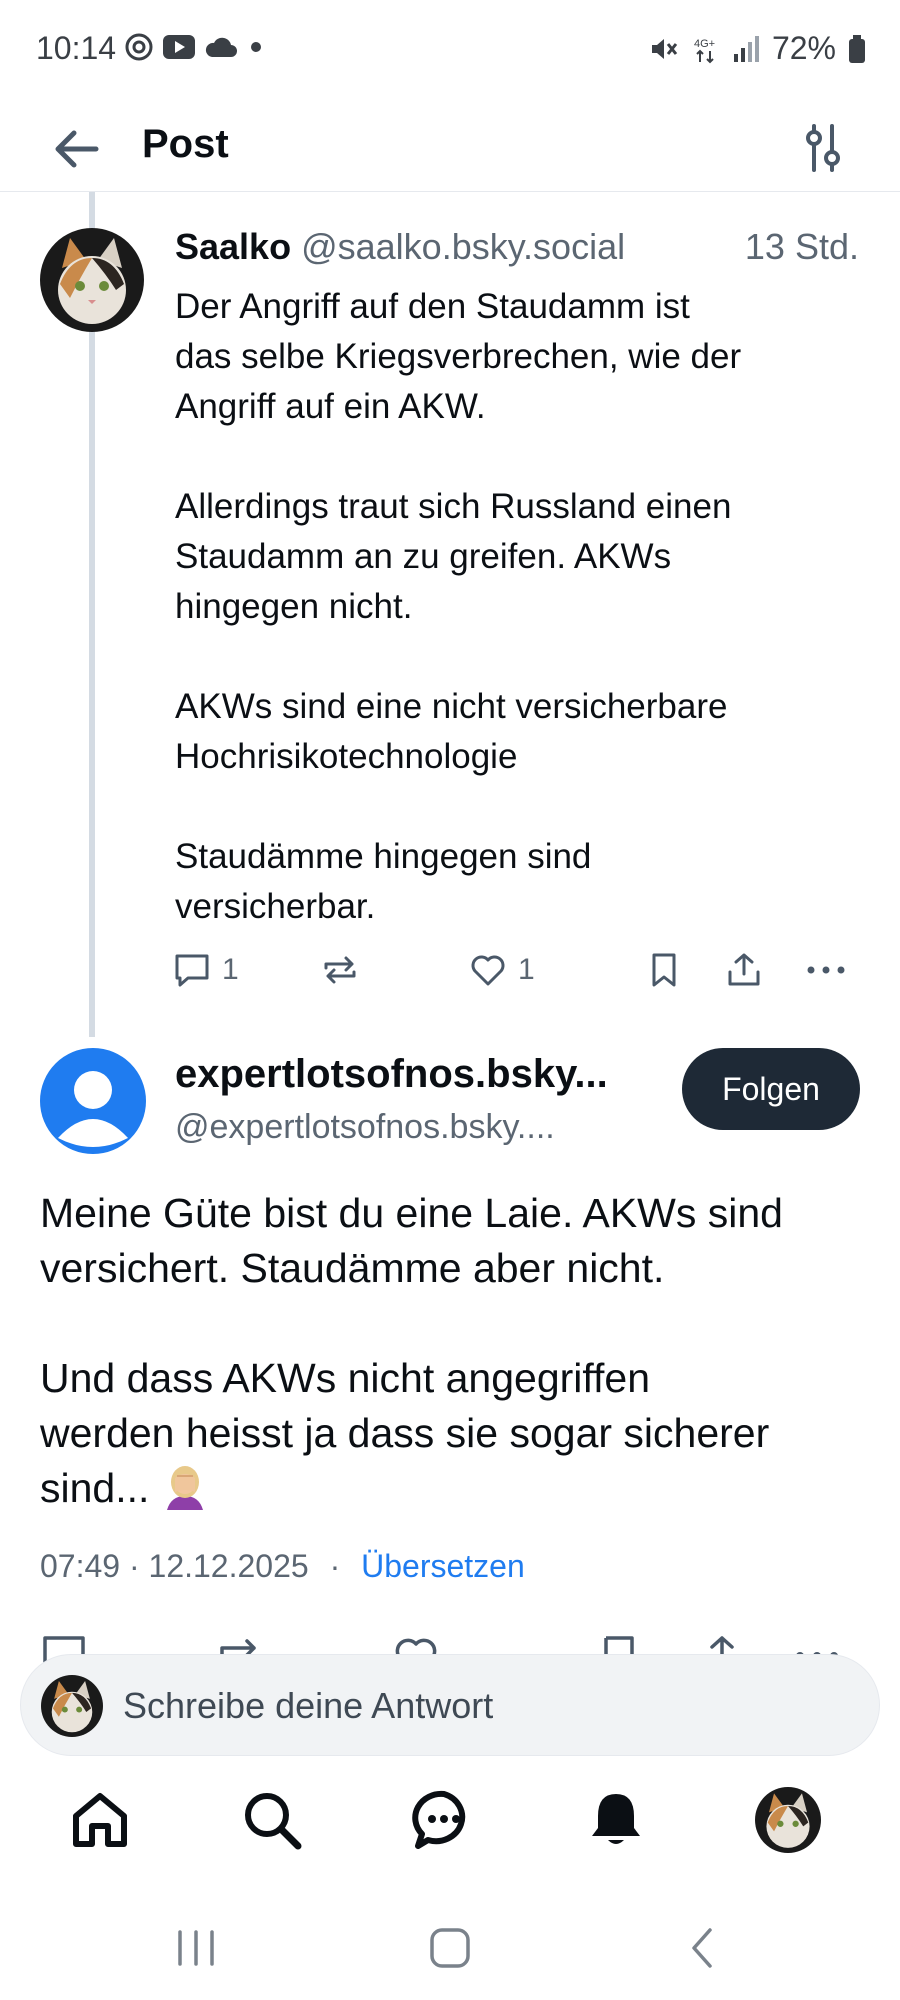 This screenshot has height=2000, width=900. Describe the element at coordinates (803, 48) in the screenshot. I see `battery-percent: 72%` at that location.